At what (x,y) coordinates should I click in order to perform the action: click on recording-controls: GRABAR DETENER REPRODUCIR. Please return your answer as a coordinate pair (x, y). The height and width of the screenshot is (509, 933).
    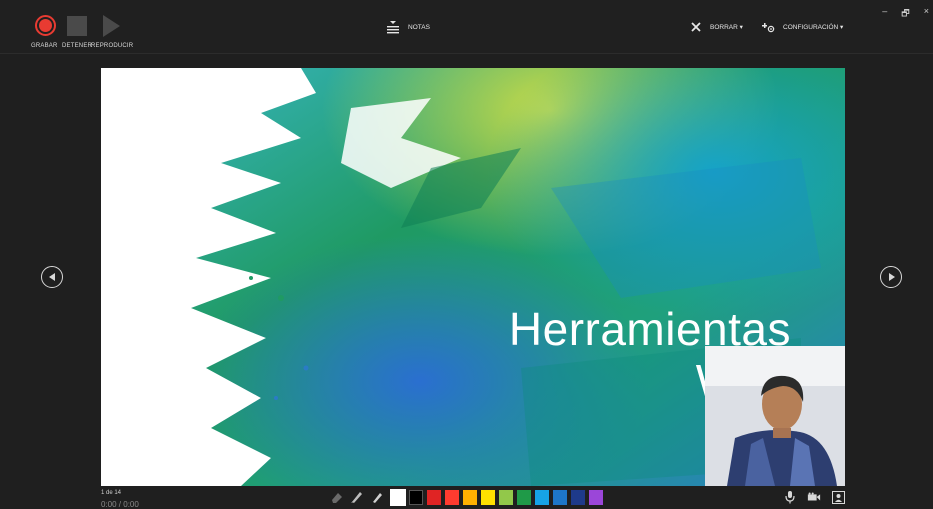
    Looking at the image, I should click on (90, 33).